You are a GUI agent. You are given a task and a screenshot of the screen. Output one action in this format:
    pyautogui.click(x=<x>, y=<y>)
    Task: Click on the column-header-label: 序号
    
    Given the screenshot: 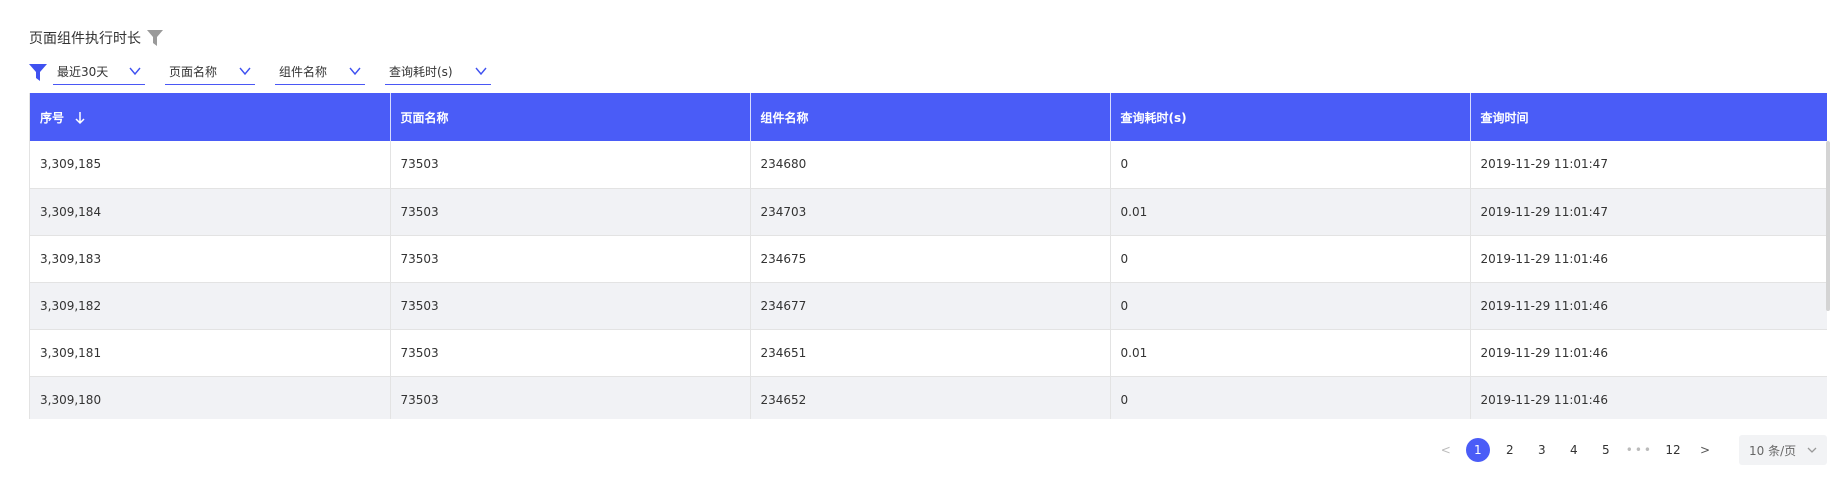 What is the action you would take?
    pyautogui.click(x=52, y=117)
    